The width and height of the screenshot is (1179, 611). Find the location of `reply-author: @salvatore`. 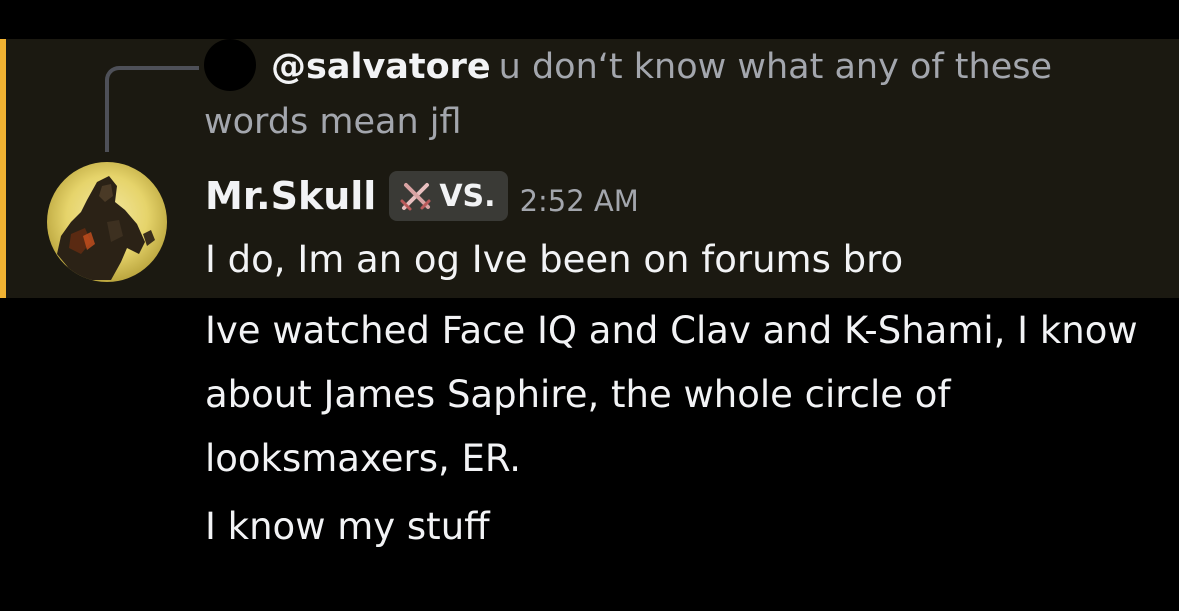

reply-author: @salvatore is located at coordinates (381, 67).